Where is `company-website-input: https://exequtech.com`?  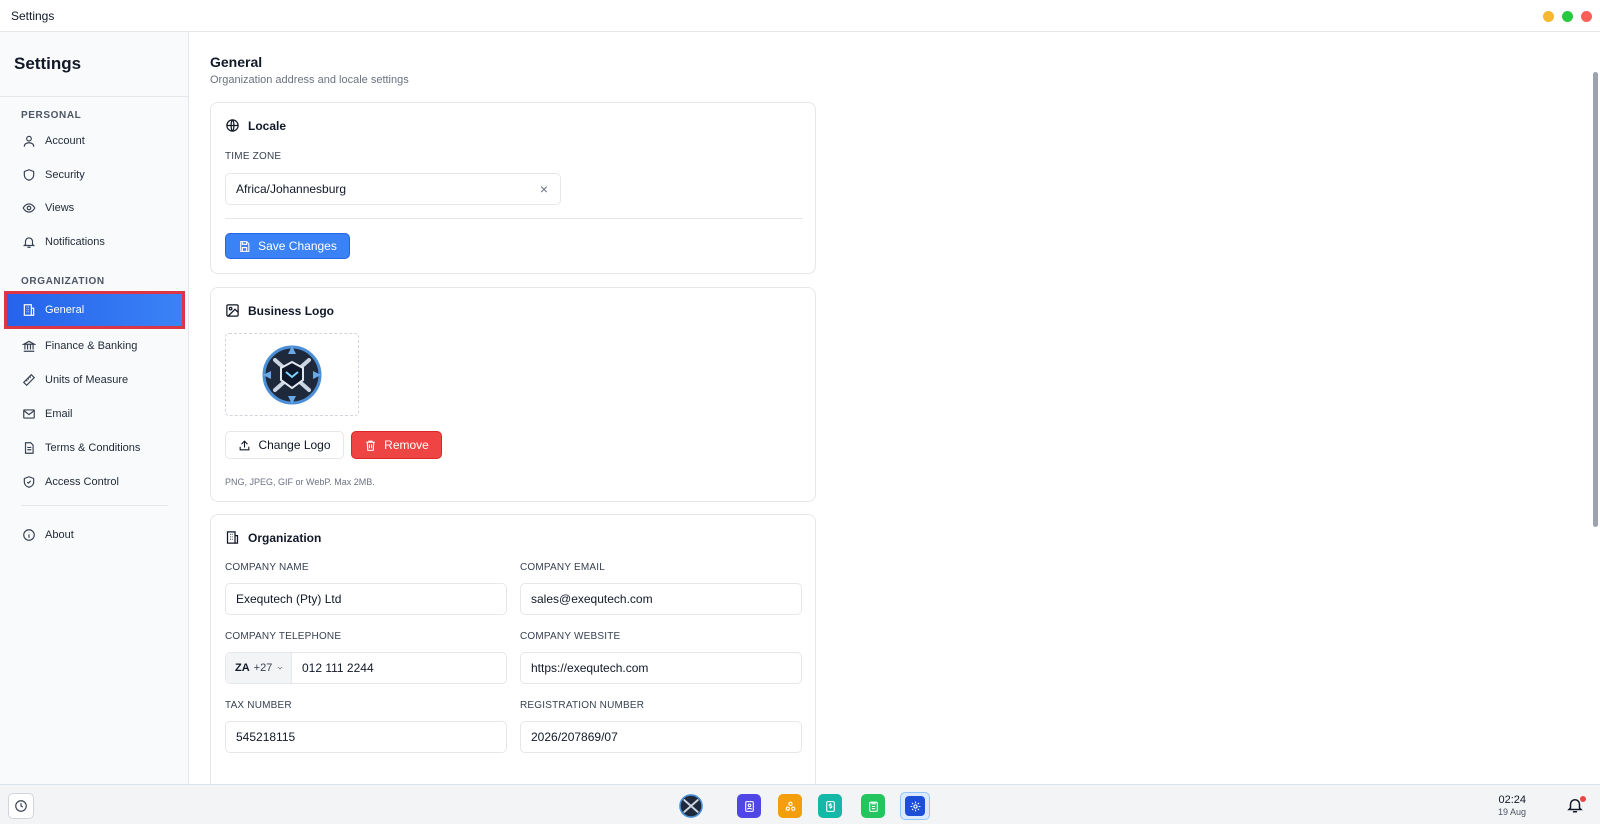 company-website-input: https://exequtech.com is located at coordinates (661, 668).